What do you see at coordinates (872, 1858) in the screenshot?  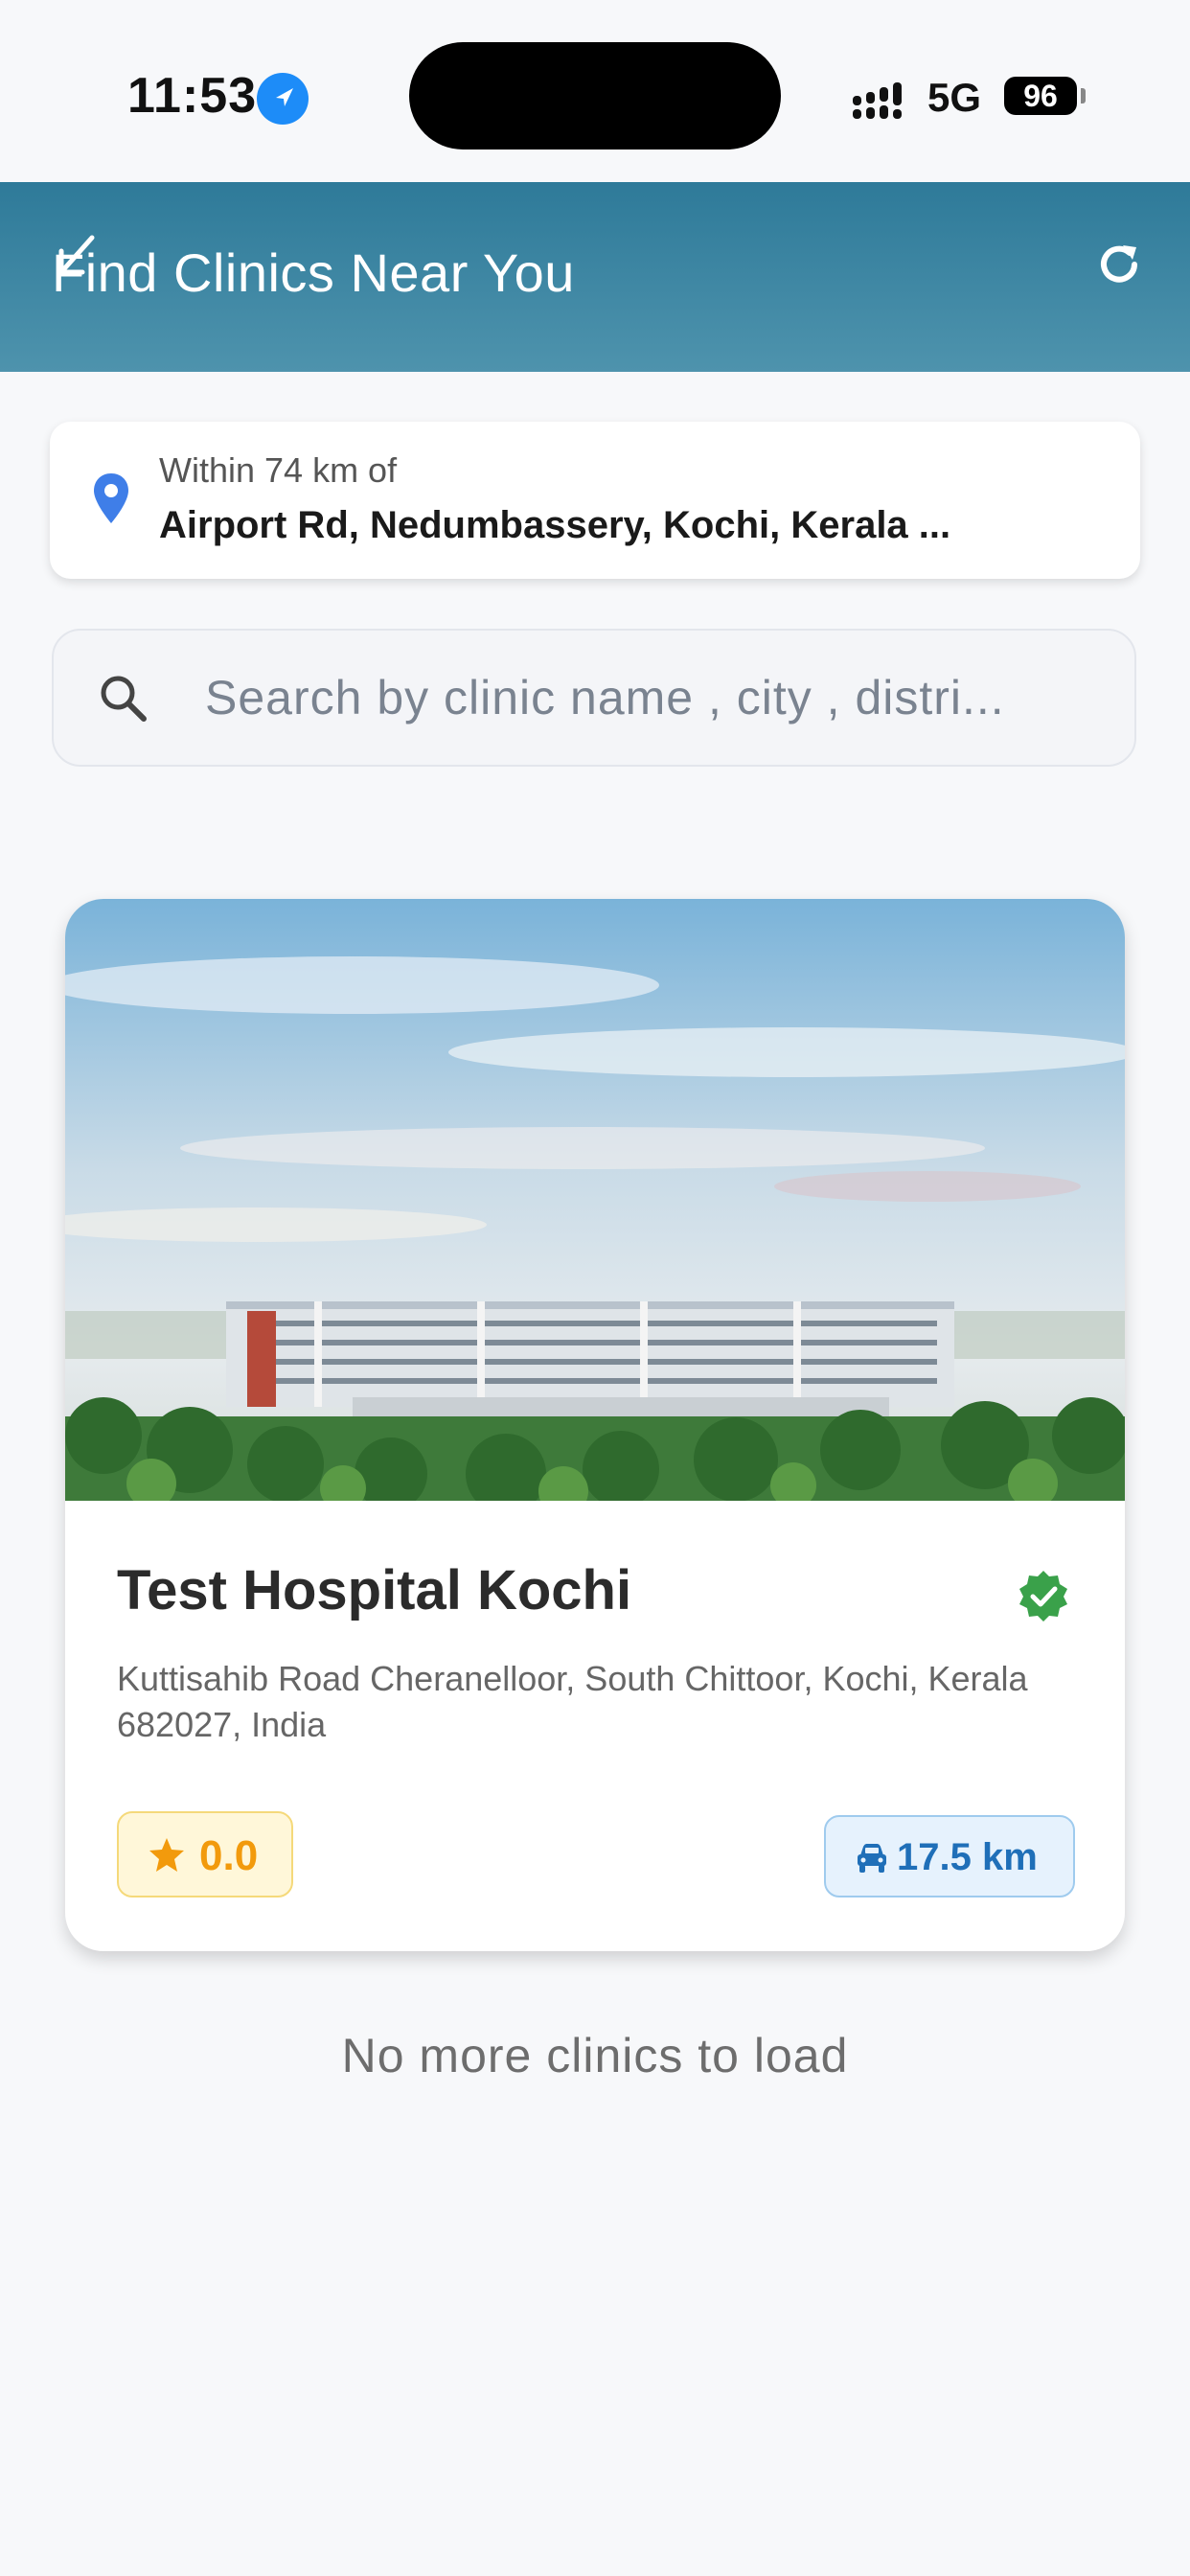 I see `car-icon` at bounding box center [872, 1858].